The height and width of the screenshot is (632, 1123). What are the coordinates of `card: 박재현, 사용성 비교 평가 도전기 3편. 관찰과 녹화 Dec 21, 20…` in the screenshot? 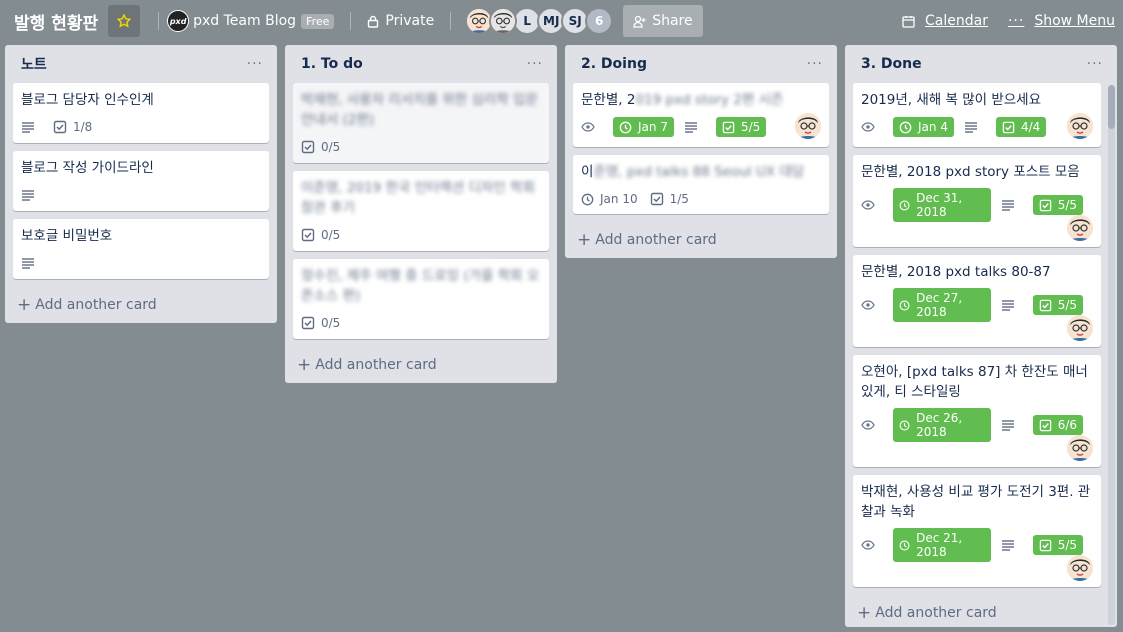 It's located at (977, 531).